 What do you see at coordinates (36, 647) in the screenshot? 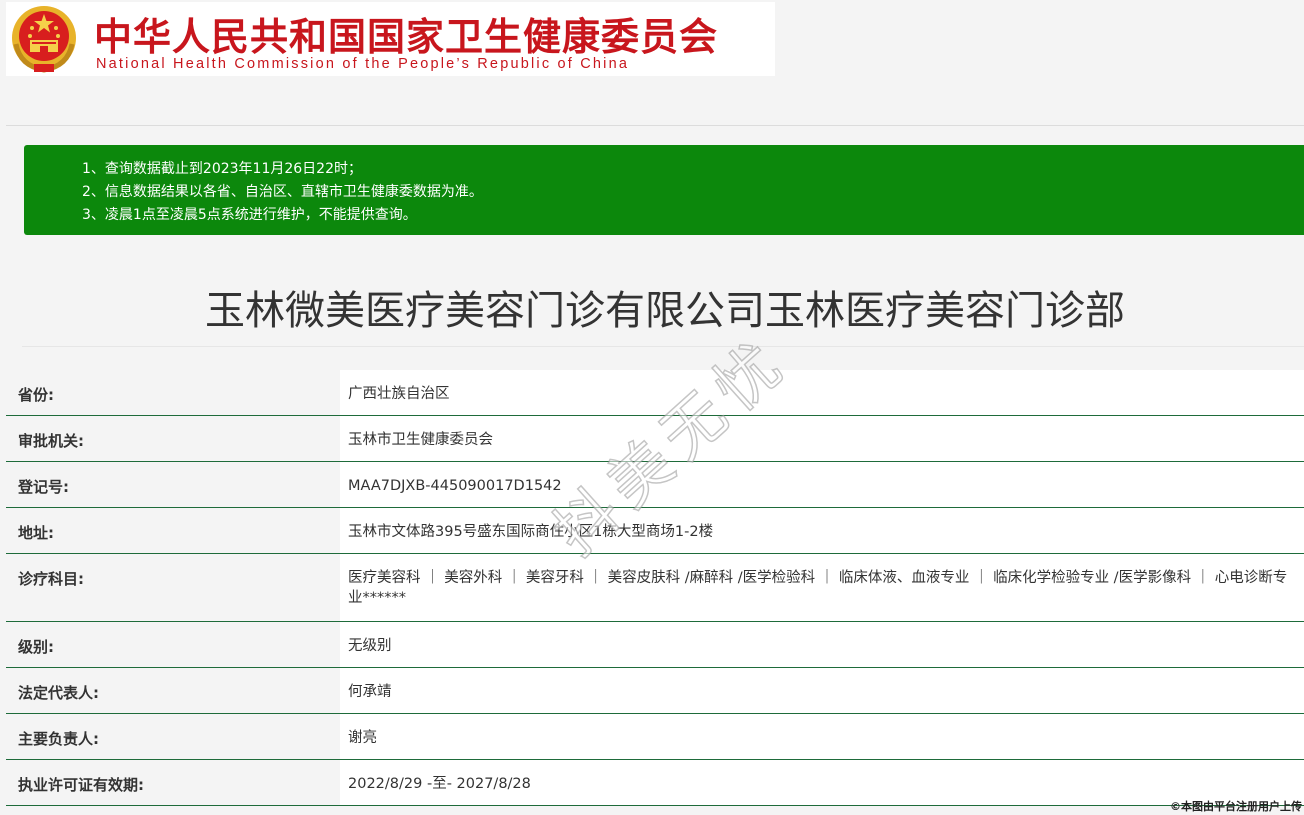
I see `row-label: 级别:` at bounding box center [36, 647].